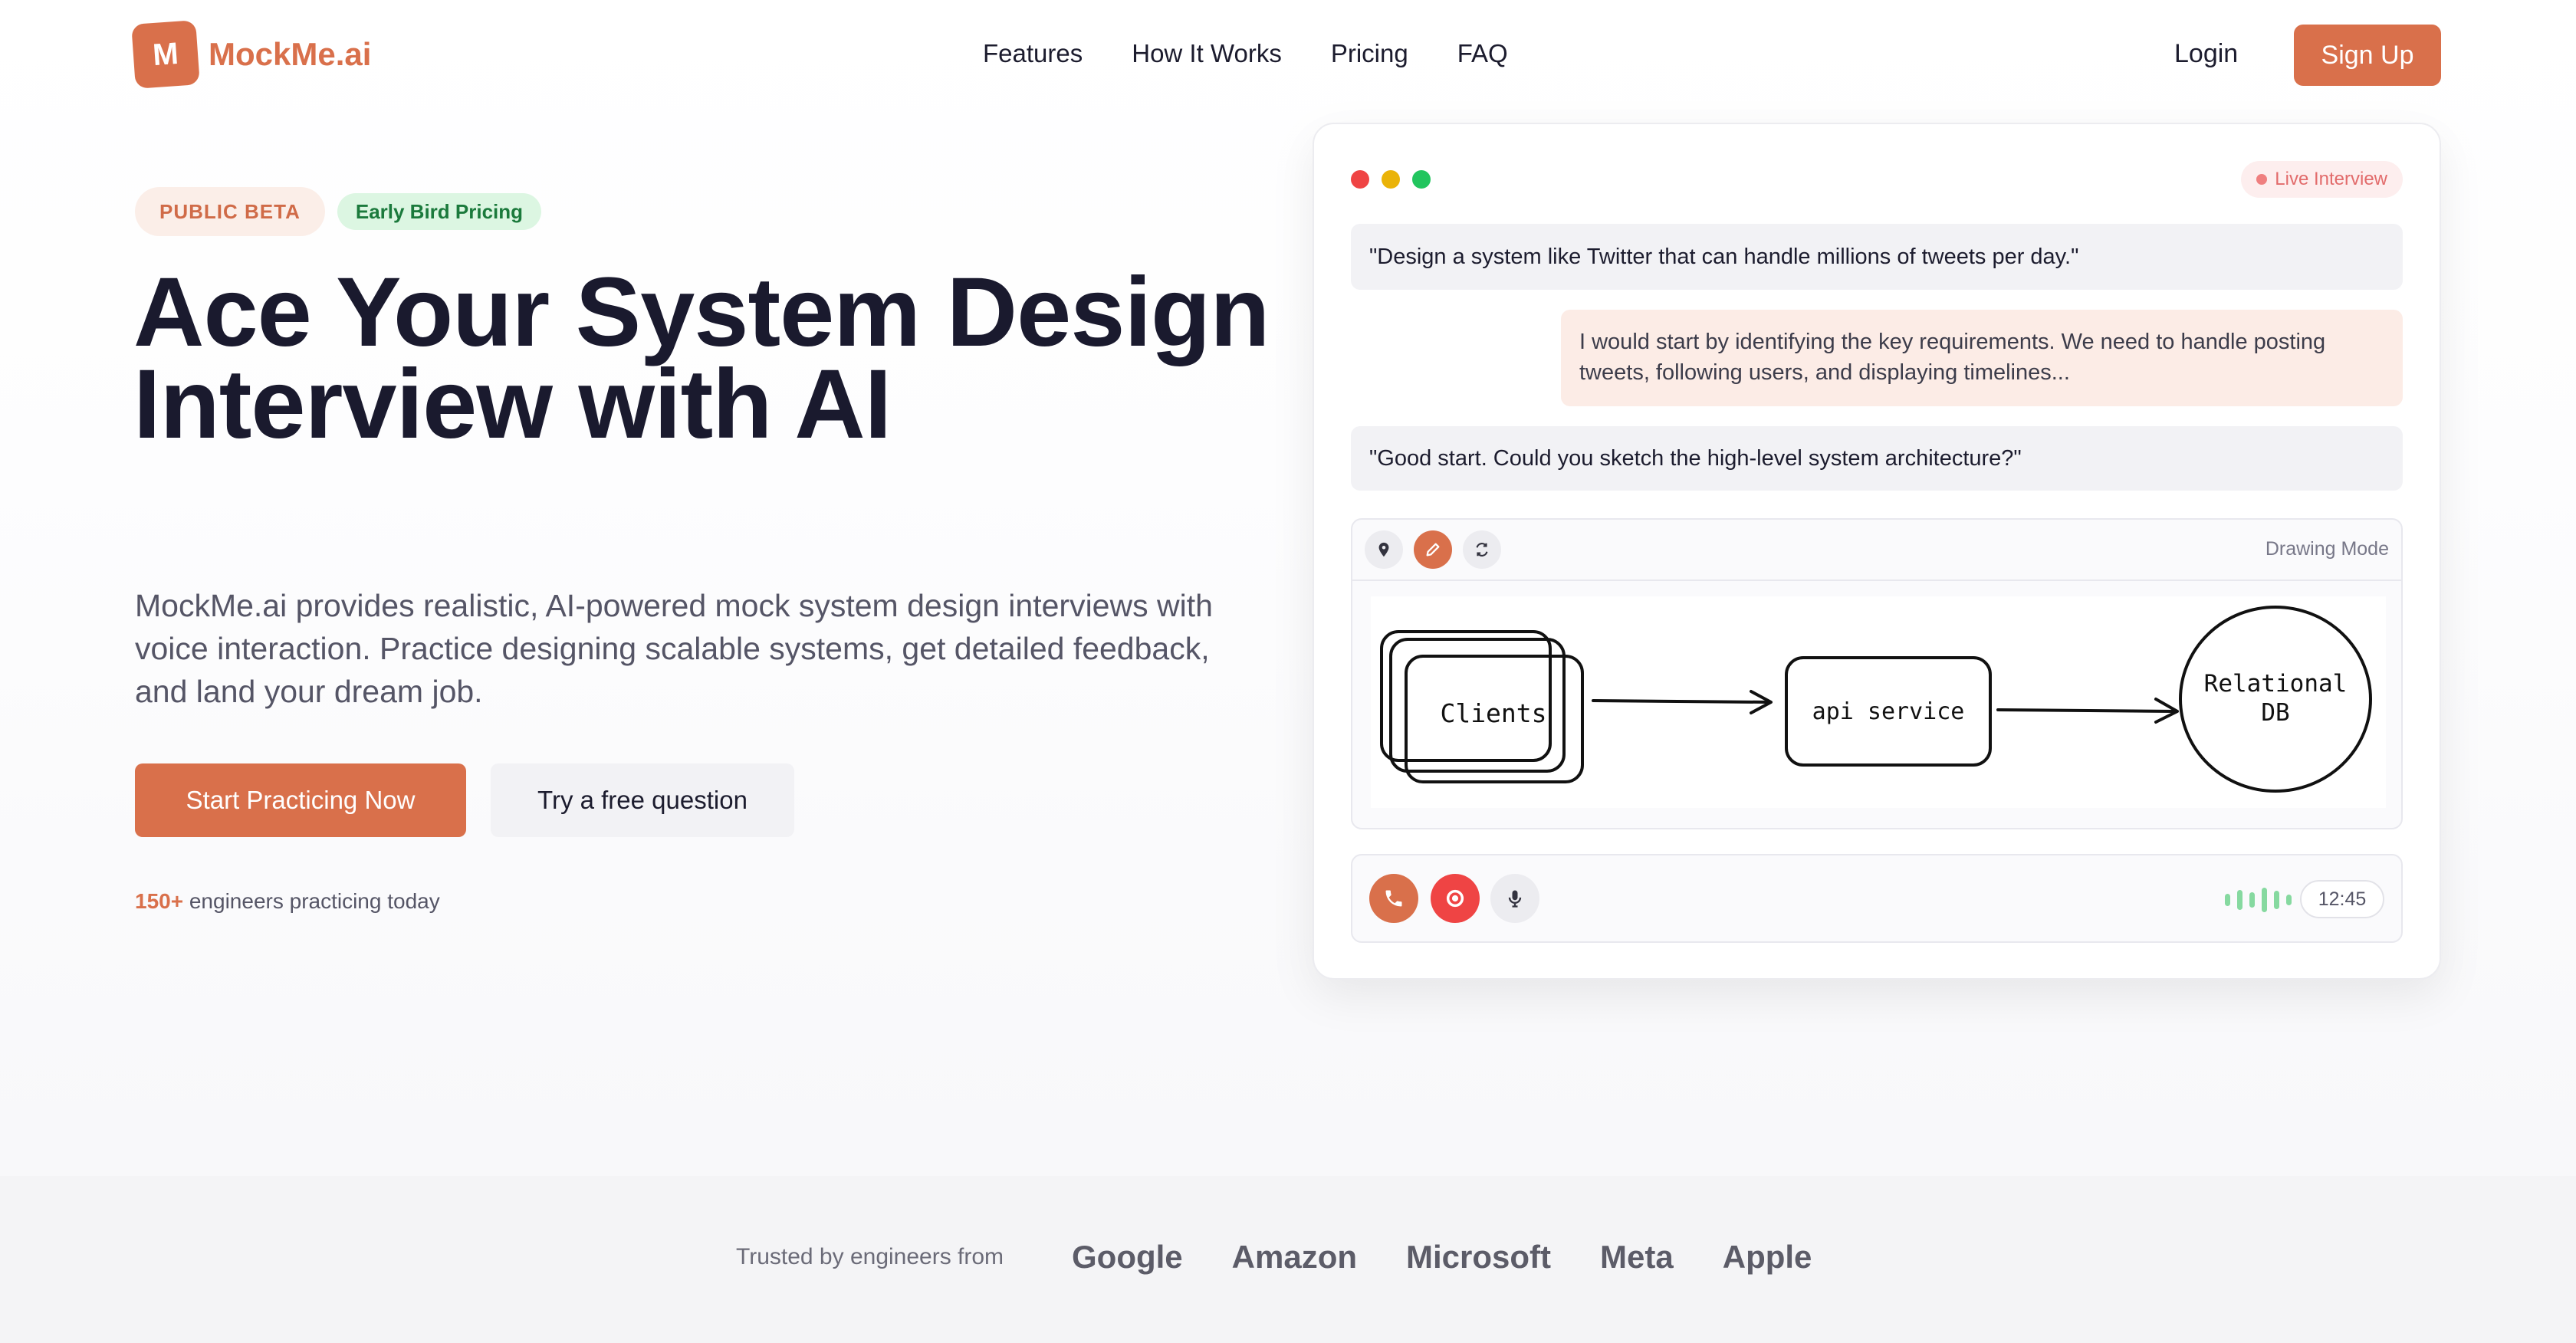 This screenshot has height=1343, width=2576. What do you see at coordinates (2262, 180) in the screenshot?
I see `live-indicator-icon` at bounding box center [2262, 180].